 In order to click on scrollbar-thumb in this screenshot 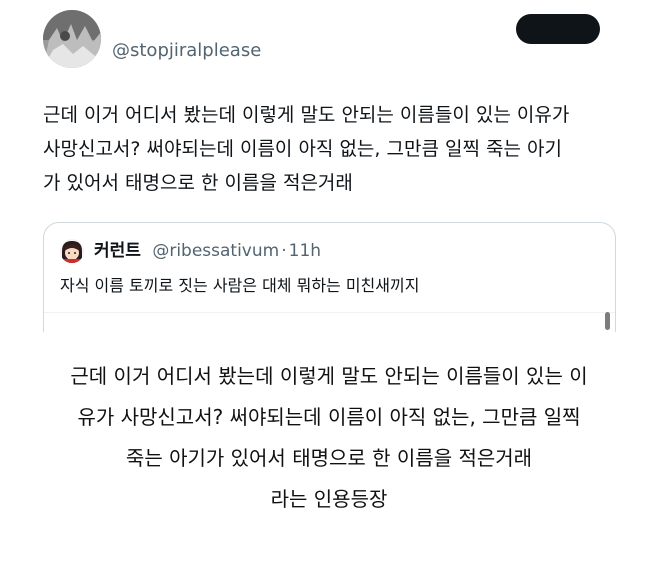, I will do `click(607, 321)`.